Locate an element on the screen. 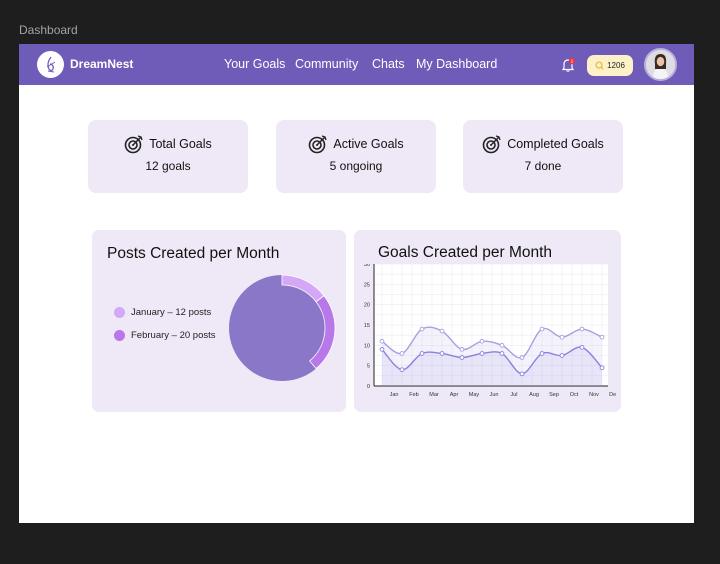  stat-card-completed-goals: Completed Goals 7 done is located at coordinates (543, 156).